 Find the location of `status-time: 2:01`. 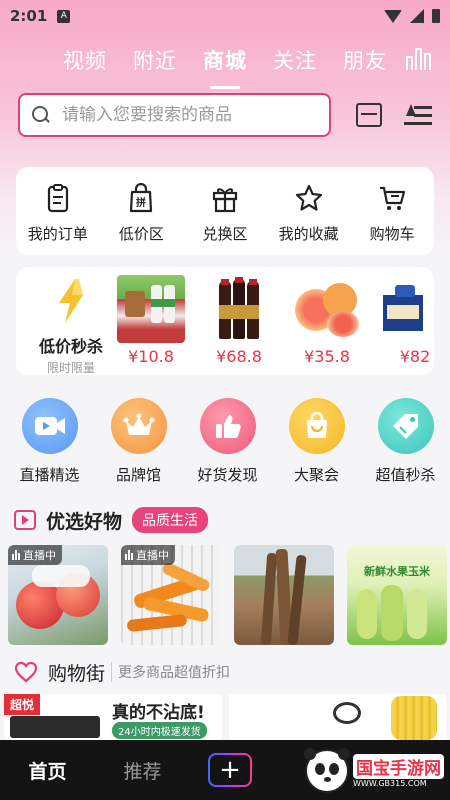

status-time: 2:01 is located at coordinates (29, 16).